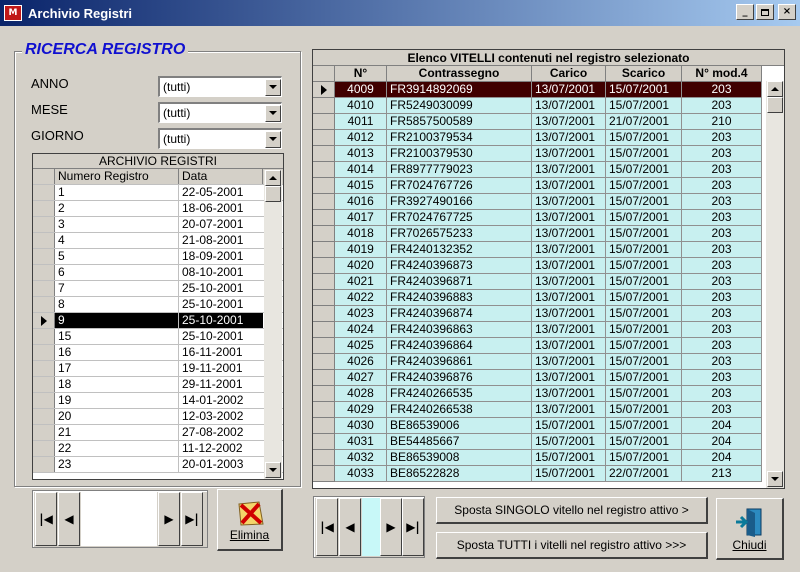 This screenshot has height=572, width=800. What do you see at coordinates (117, 256) in the screenshot?
I see `register-number-cell: 5` at bounding box center [117, 256].